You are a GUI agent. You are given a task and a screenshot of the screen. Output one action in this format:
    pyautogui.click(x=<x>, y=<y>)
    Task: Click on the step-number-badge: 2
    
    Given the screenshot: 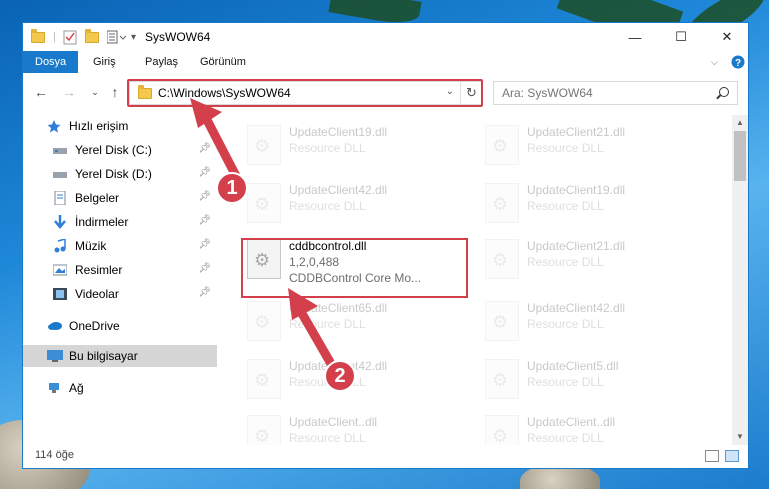 What is the action you would take?
    pyautogui.click(x=340, y=376)
    